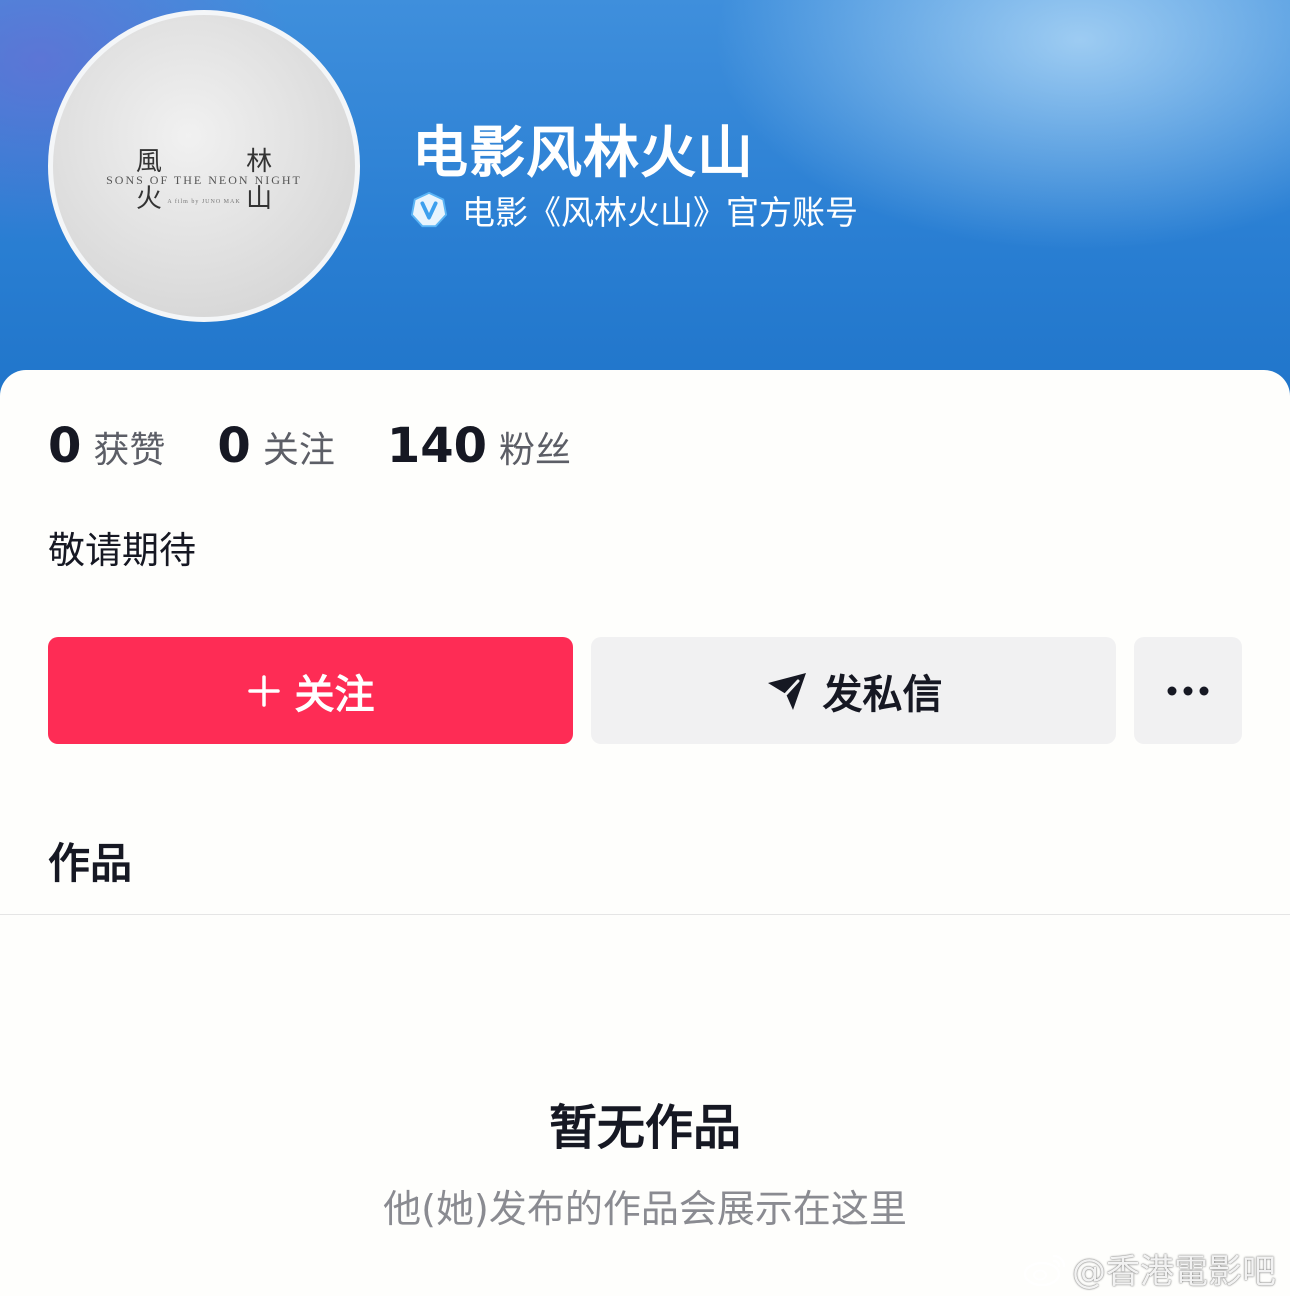  I want to click on tab-works: 作品, so click(90, 860).